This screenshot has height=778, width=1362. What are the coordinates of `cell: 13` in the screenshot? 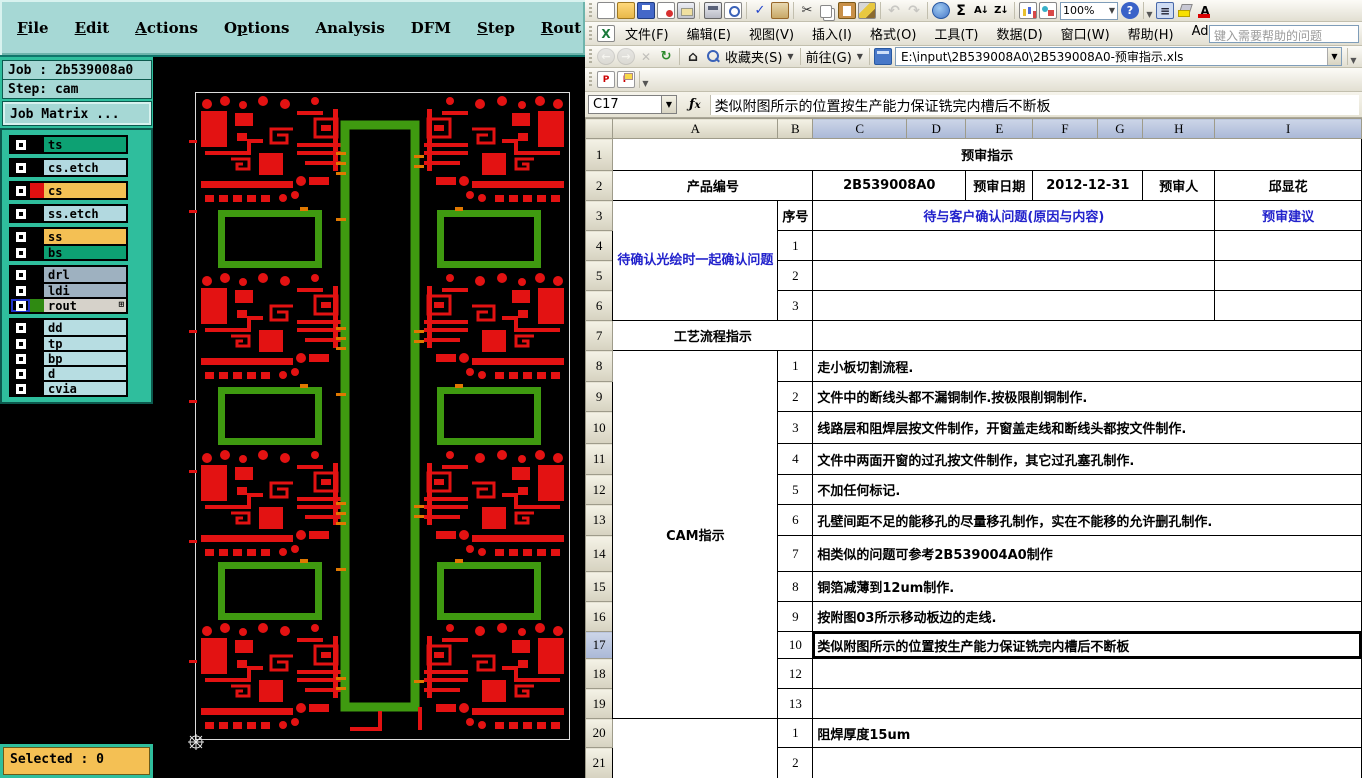 It's located at (795, 703).